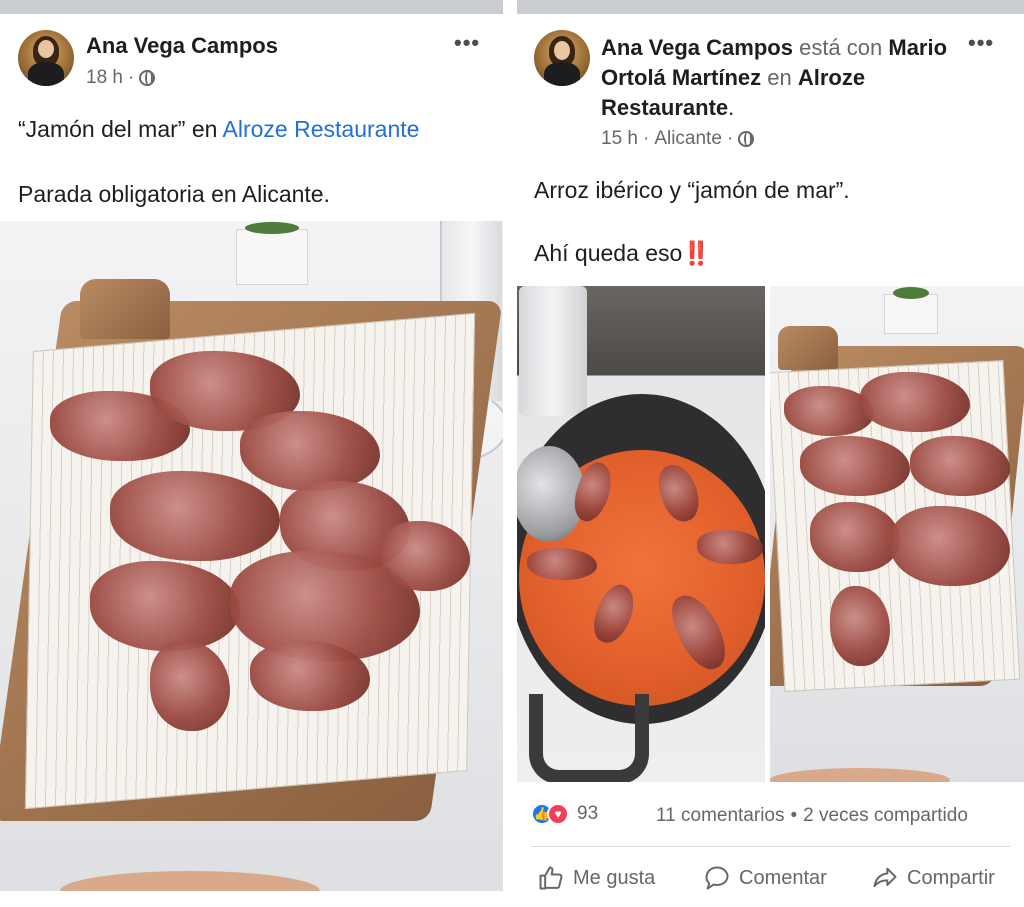  What do you see at coordinates (897, 534) in the screenshot?
I see `post-photo-ham` at bounding box center [897, 534].